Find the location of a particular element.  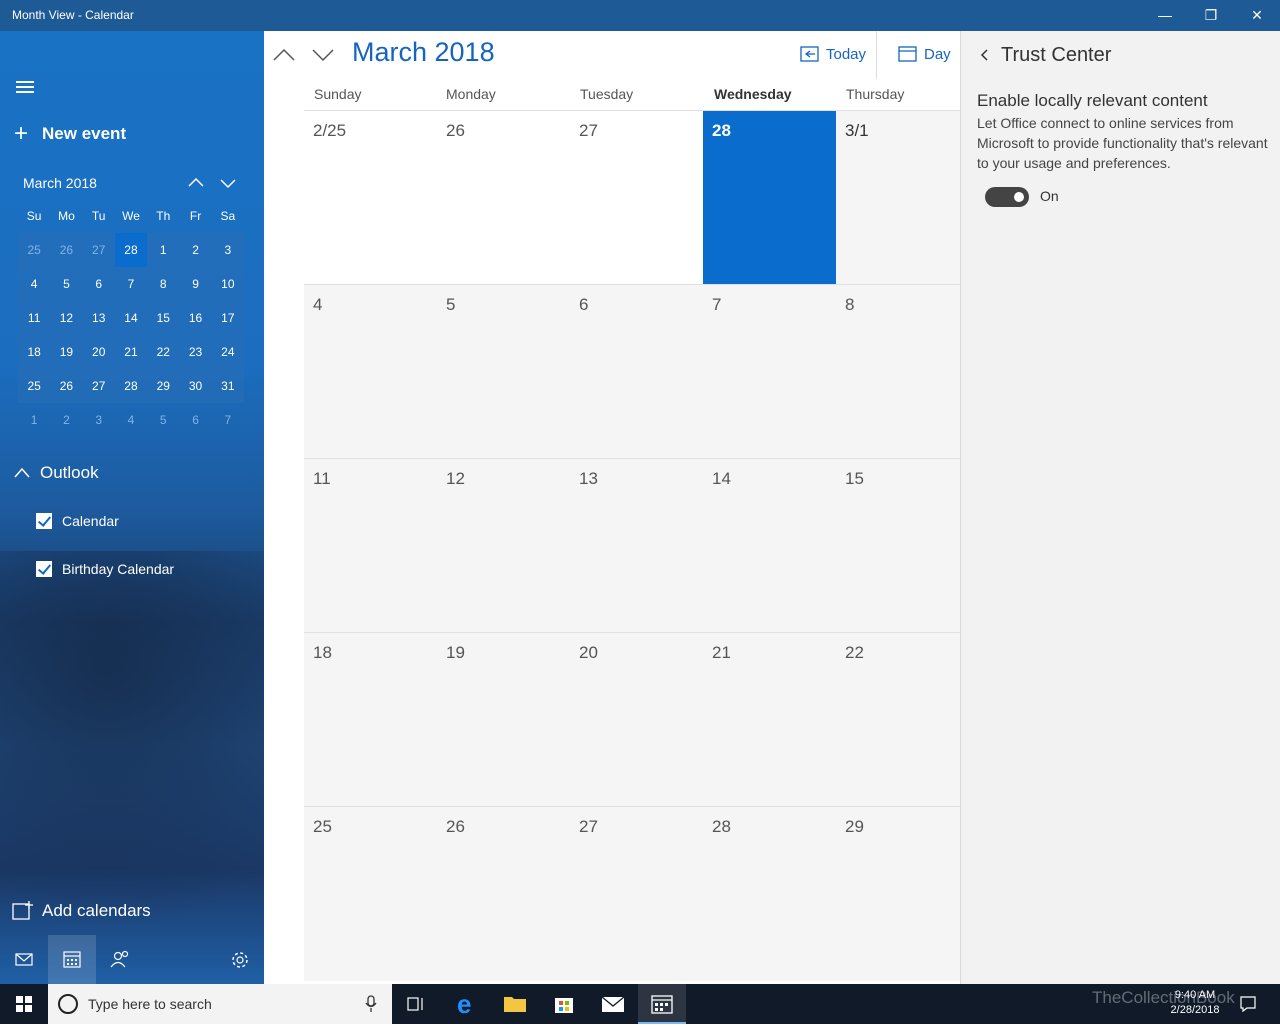

mini-day: 22 is located at coordinates (163, 352).